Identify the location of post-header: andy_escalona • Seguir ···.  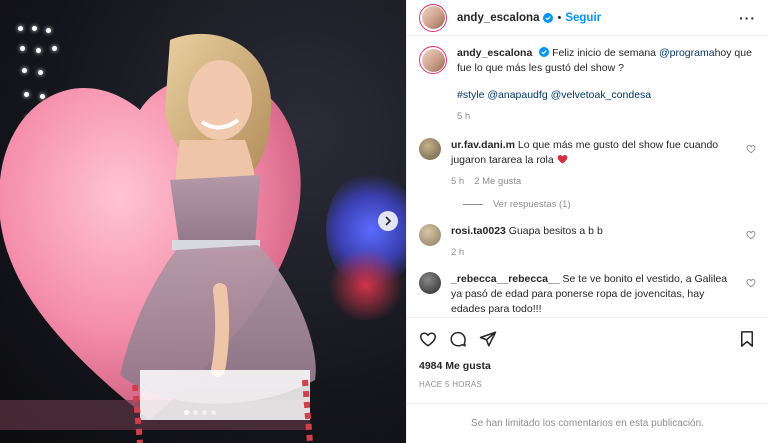
(587, 18).